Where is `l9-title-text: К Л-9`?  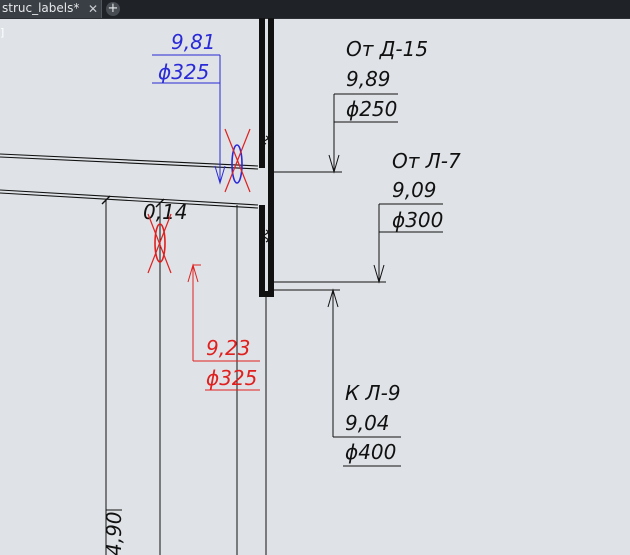
l9-title-text: К Л-9 is located at coordinates (373, 393).